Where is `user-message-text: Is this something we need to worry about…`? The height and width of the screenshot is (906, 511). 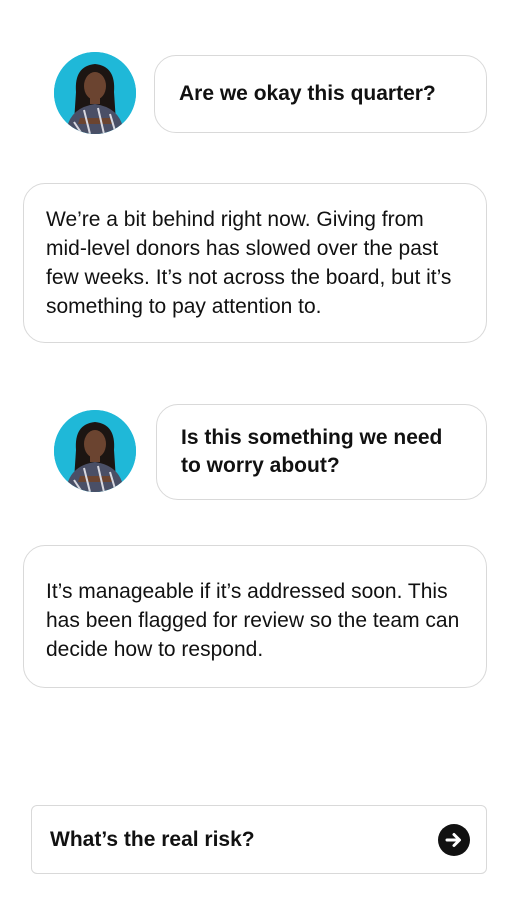 user-message-text: Is this something we need to worry about… is located at coordinates (312, 451).